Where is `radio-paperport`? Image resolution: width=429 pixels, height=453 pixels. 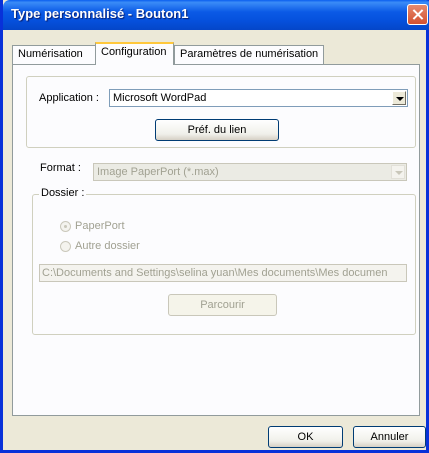
radio-paperport is located at coordinates (65, 226).